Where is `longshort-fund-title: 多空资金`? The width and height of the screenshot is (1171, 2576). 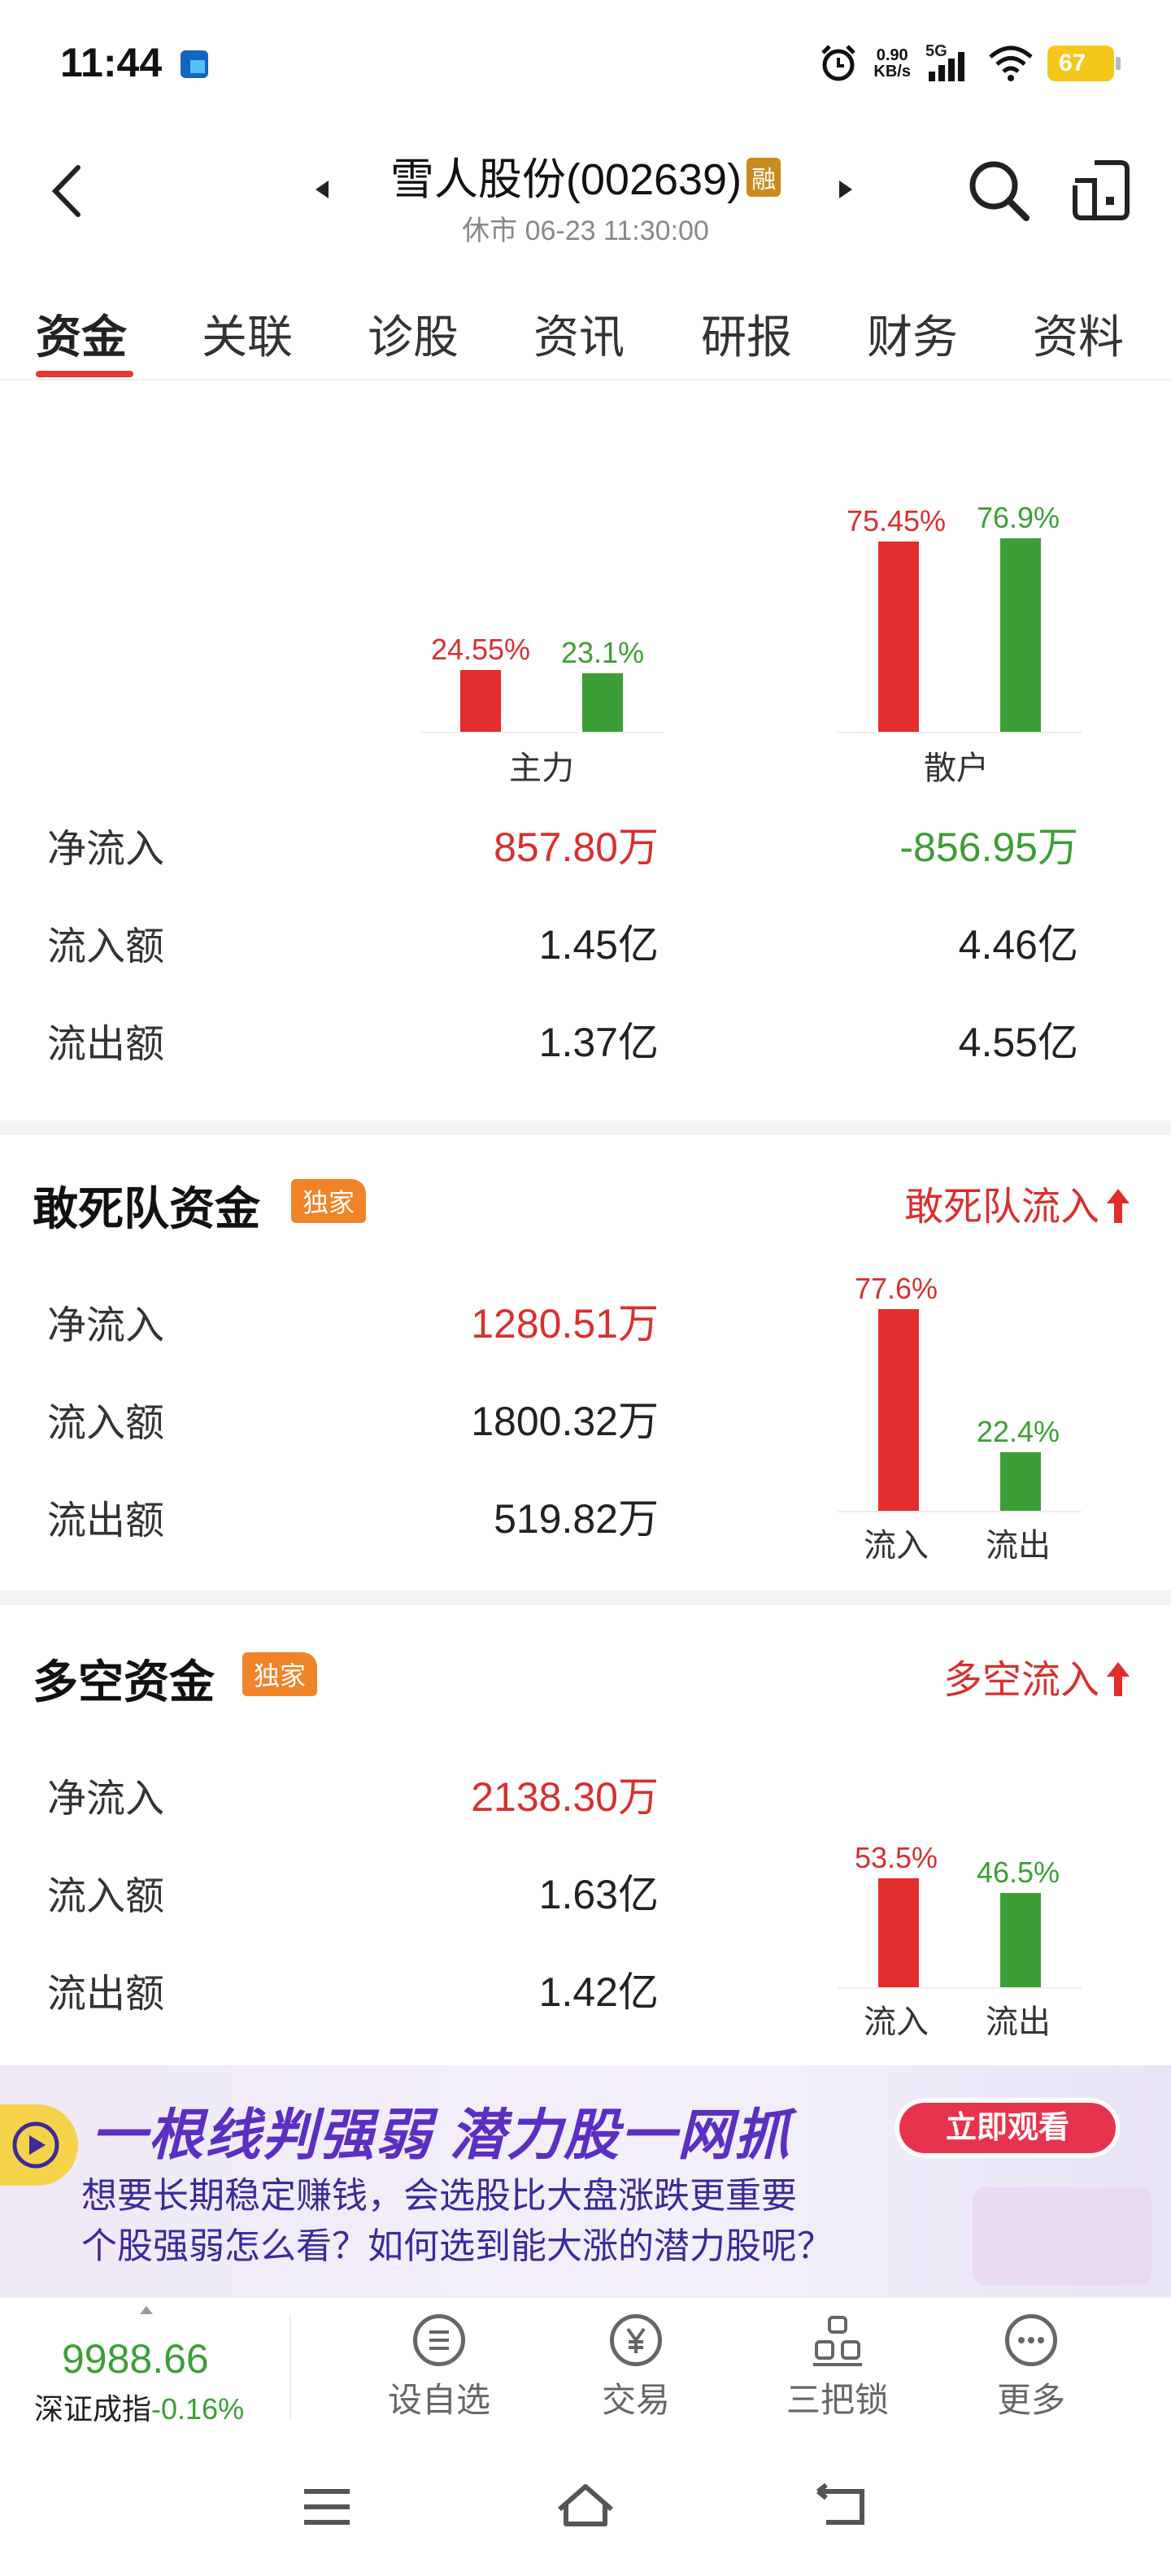 longshort-fund-title: 多空资金 is located at coordinates (124, 1682).